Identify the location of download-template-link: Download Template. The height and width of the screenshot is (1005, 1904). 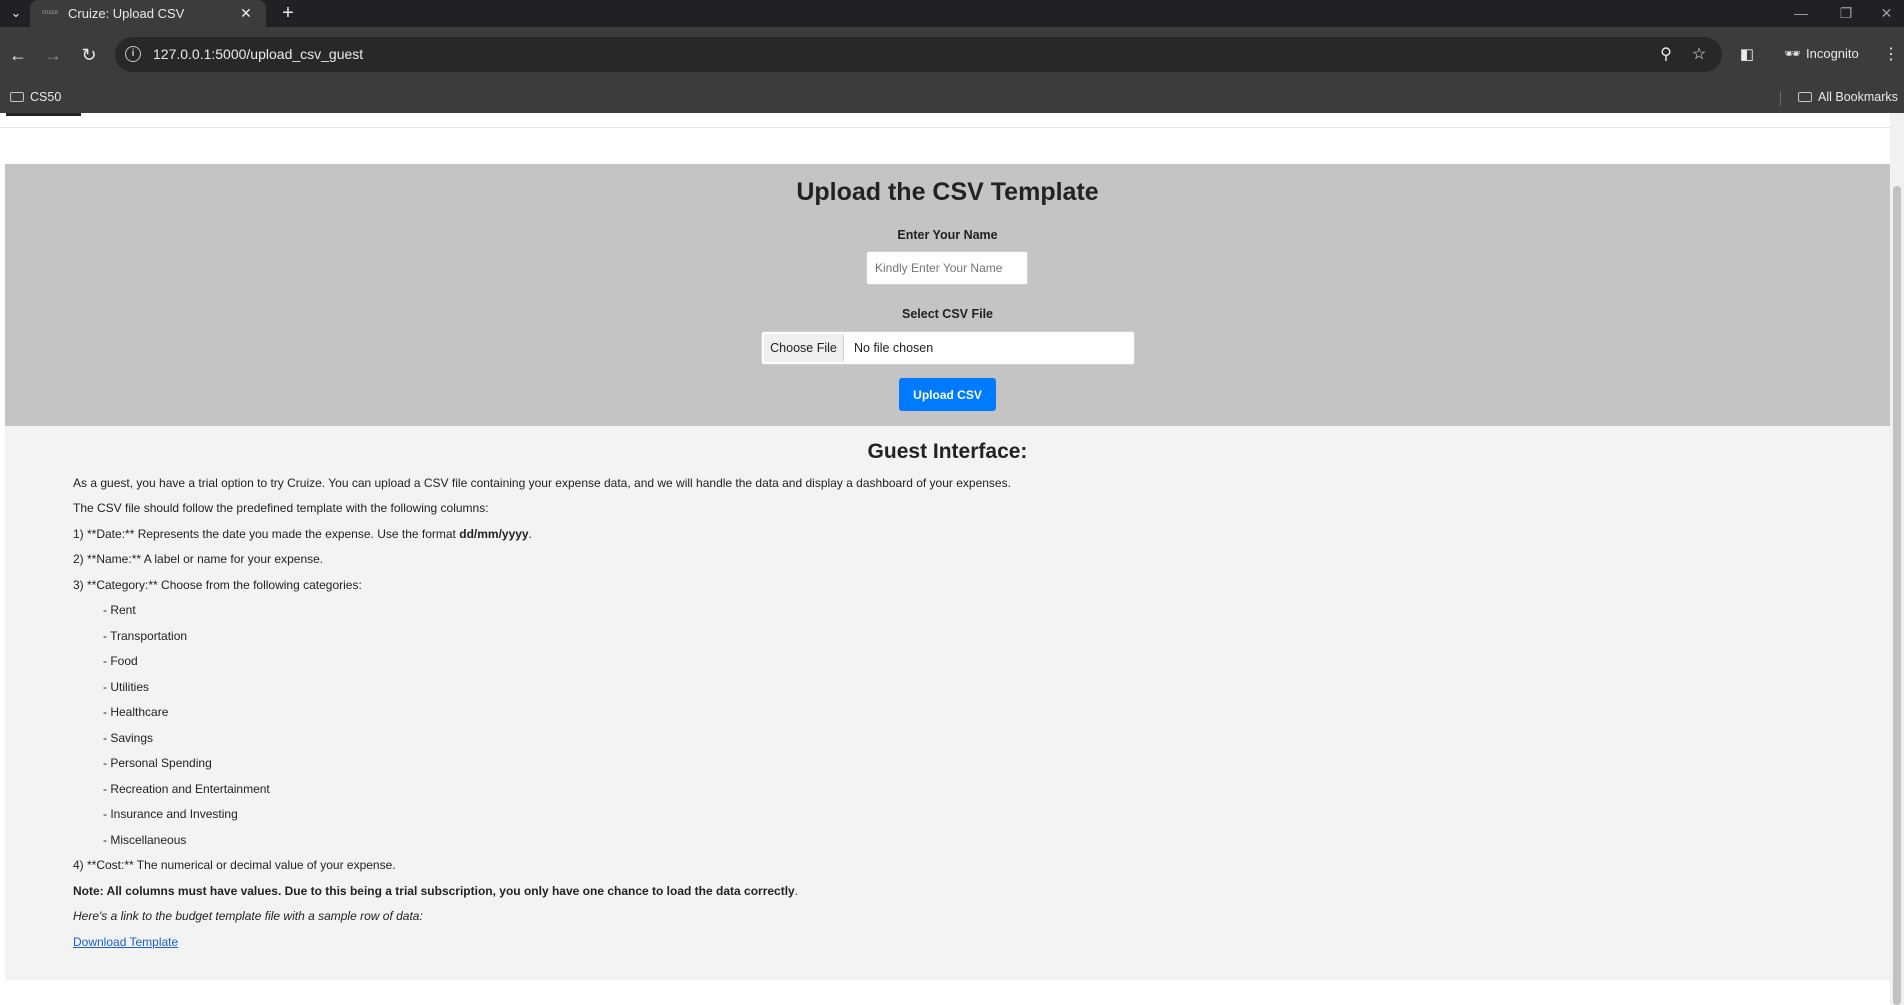
(125, 942).